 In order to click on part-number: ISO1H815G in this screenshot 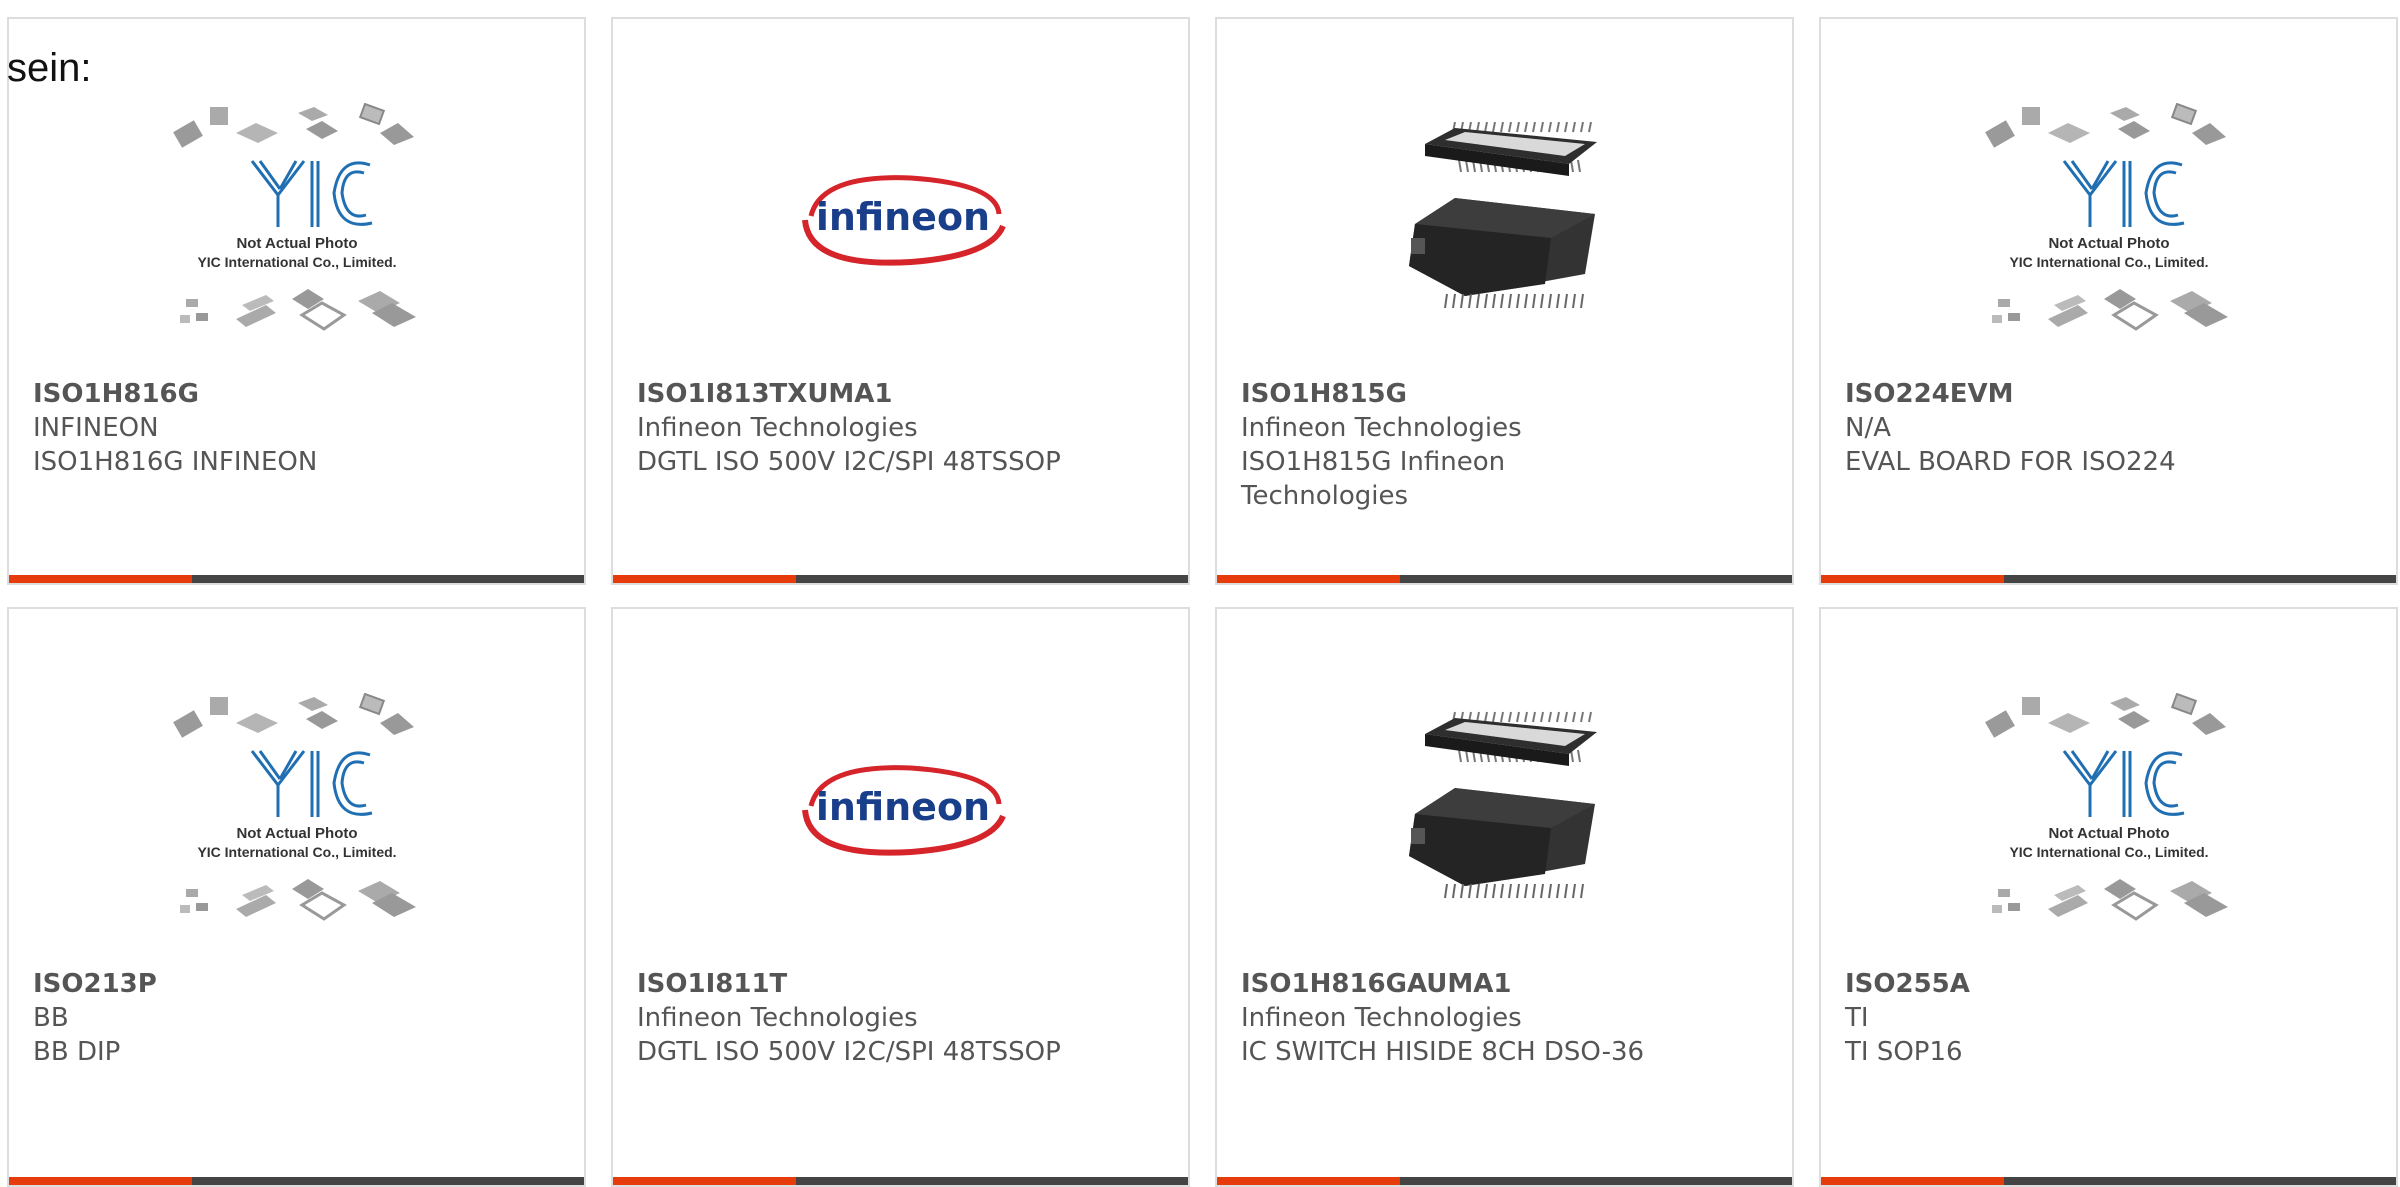, I will do `click(1501, 394)`.